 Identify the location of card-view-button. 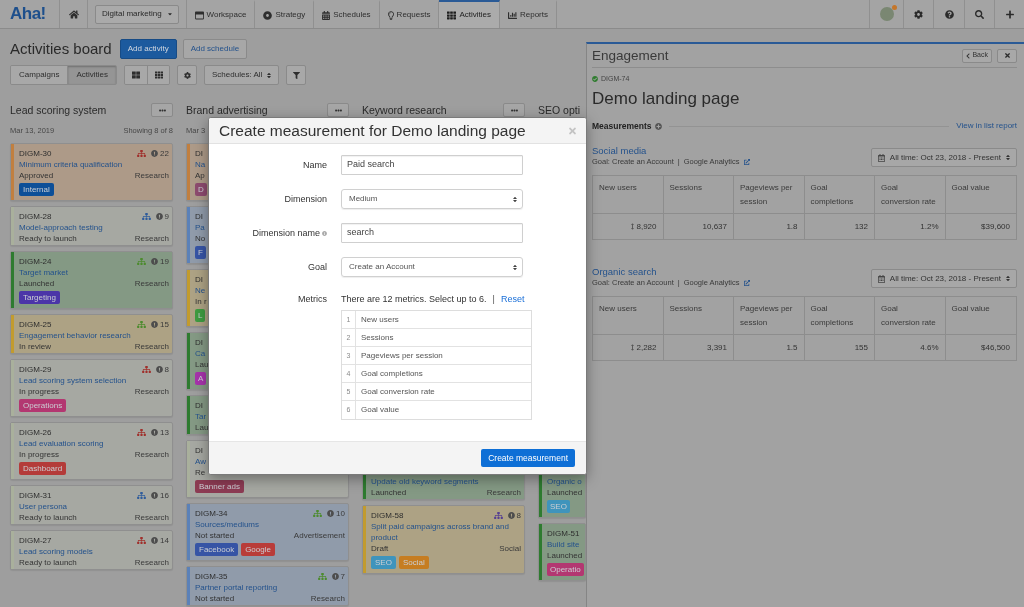
(136, 75).